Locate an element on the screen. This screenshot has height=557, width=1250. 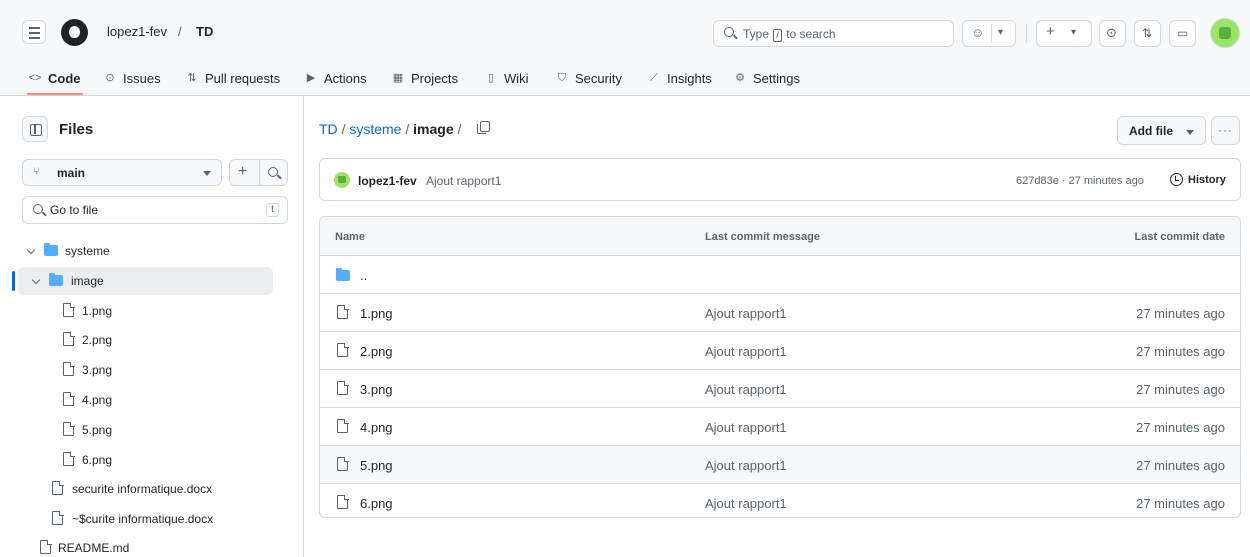
menu-icon is located at coordinates (34, 32).